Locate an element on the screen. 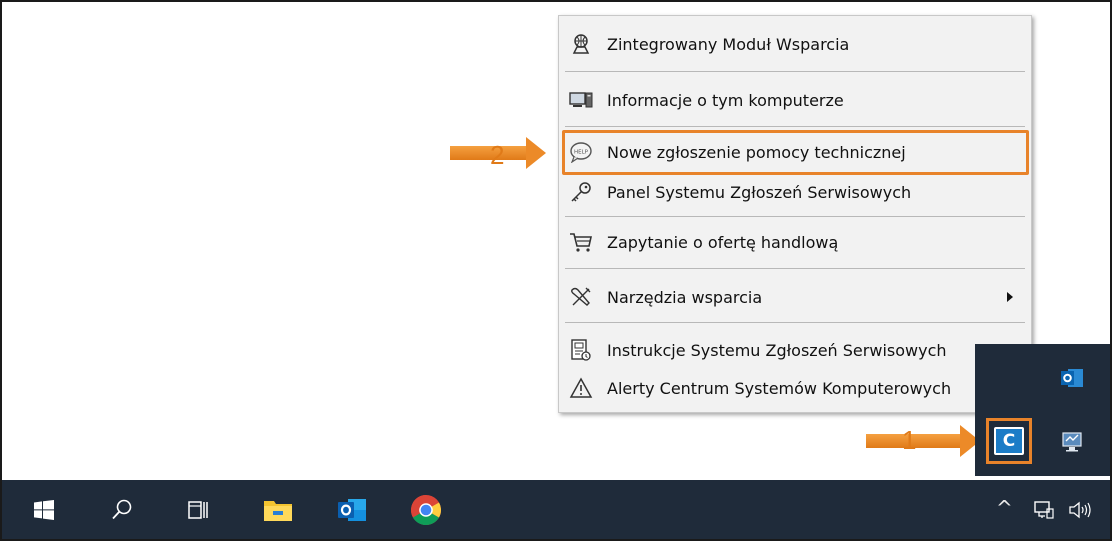  folder-icon is located at coordinates (278, 510).